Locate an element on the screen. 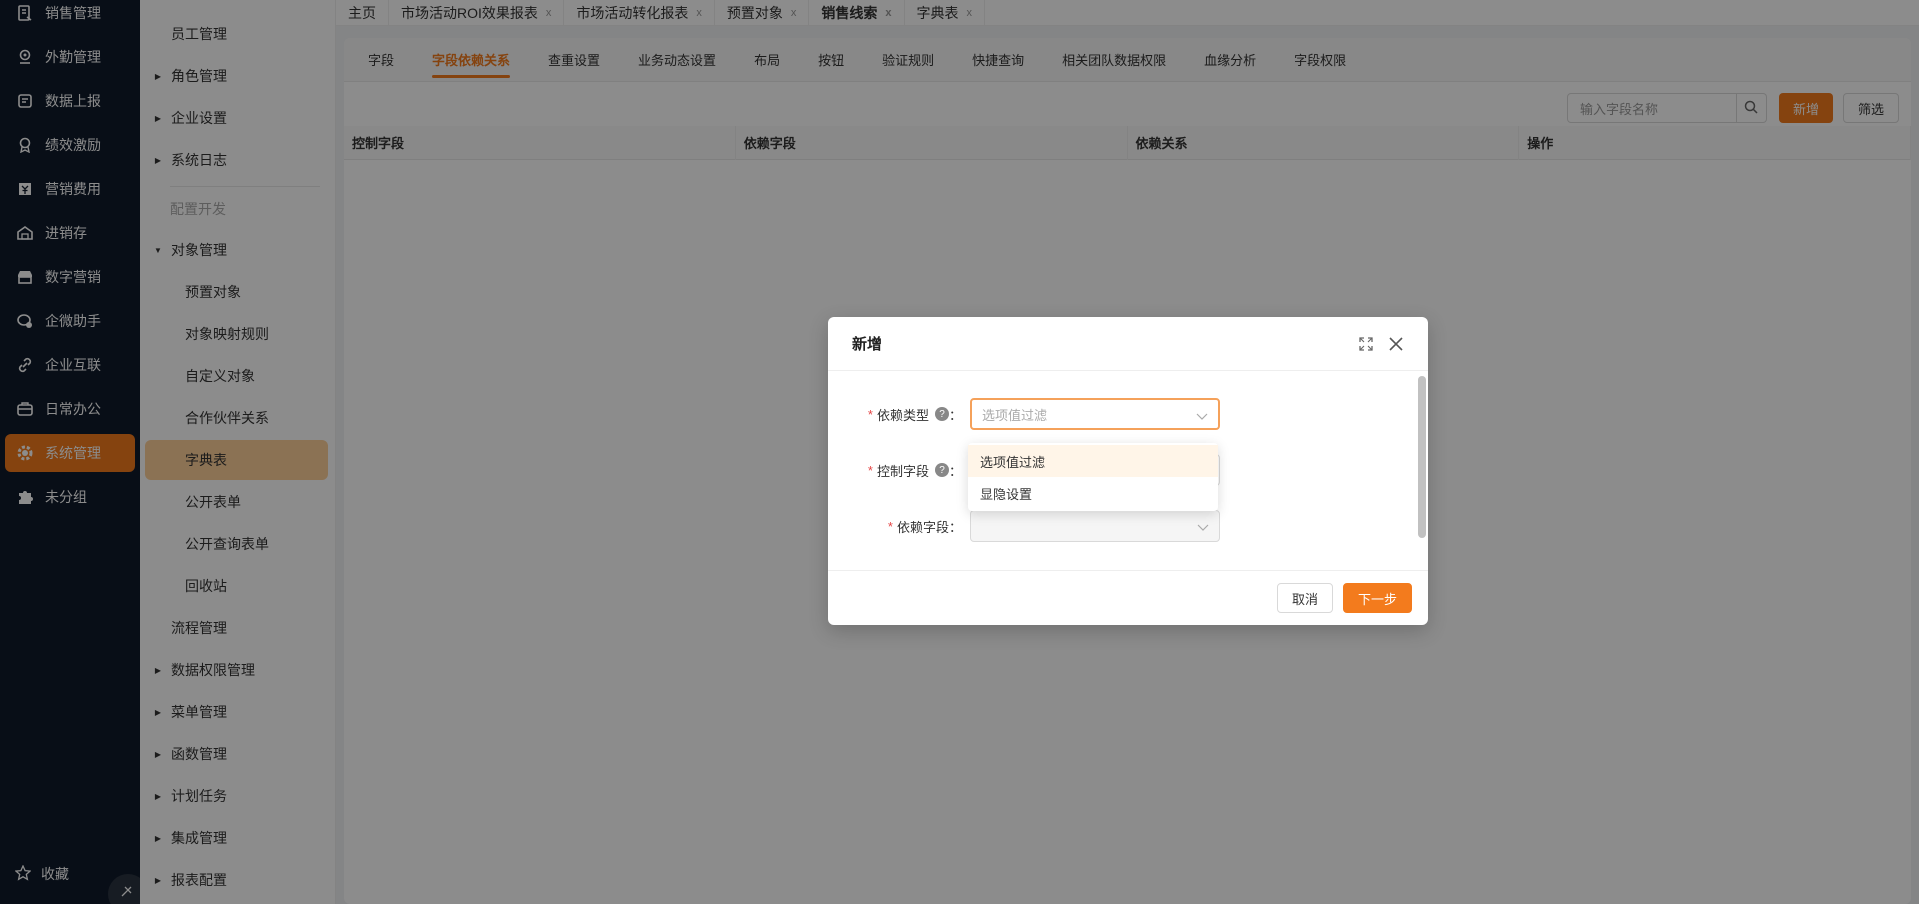 Image resolution: width=1919 pixels, height=904 pixels. field-label: * 依赖类型?： is located at coordinates (914, 414).